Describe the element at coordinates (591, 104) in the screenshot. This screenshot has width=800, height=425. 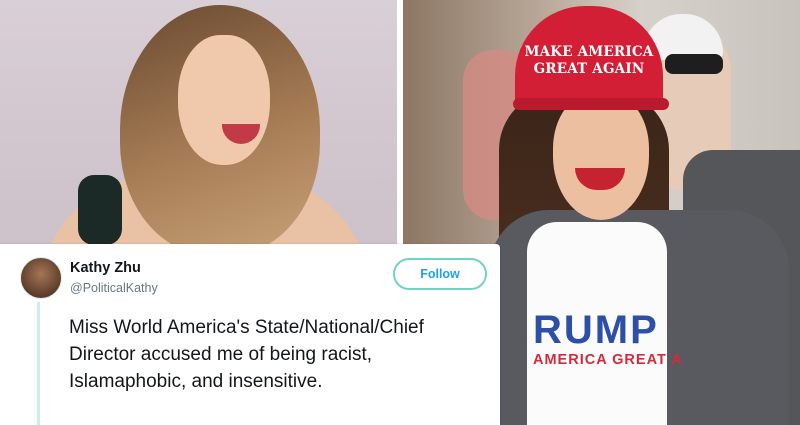
I see `cap-brim` at that location.